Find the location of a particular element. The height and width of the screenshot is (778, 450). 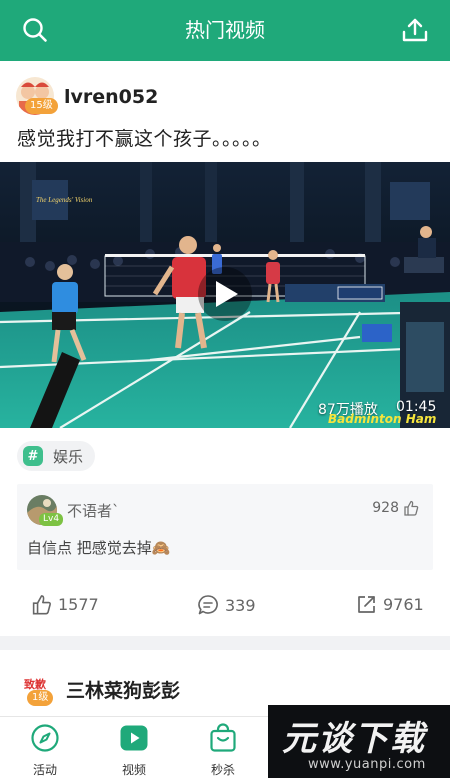

share-button: 9761 is located at coordinates (390, 604).